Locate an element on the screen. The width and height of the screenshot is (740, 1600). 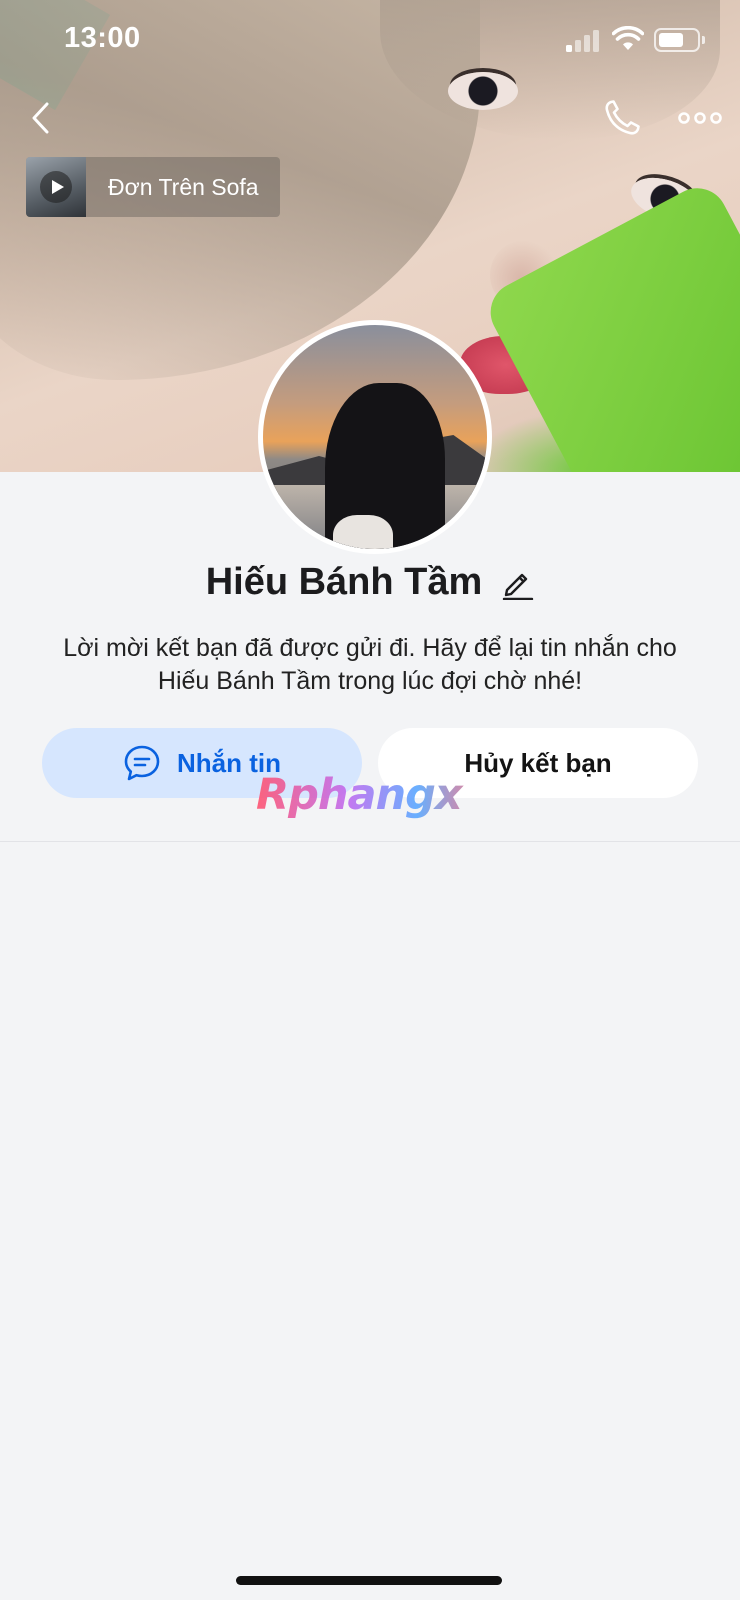
watermark-logo: Rphangx is located at coordinates (371, 796).